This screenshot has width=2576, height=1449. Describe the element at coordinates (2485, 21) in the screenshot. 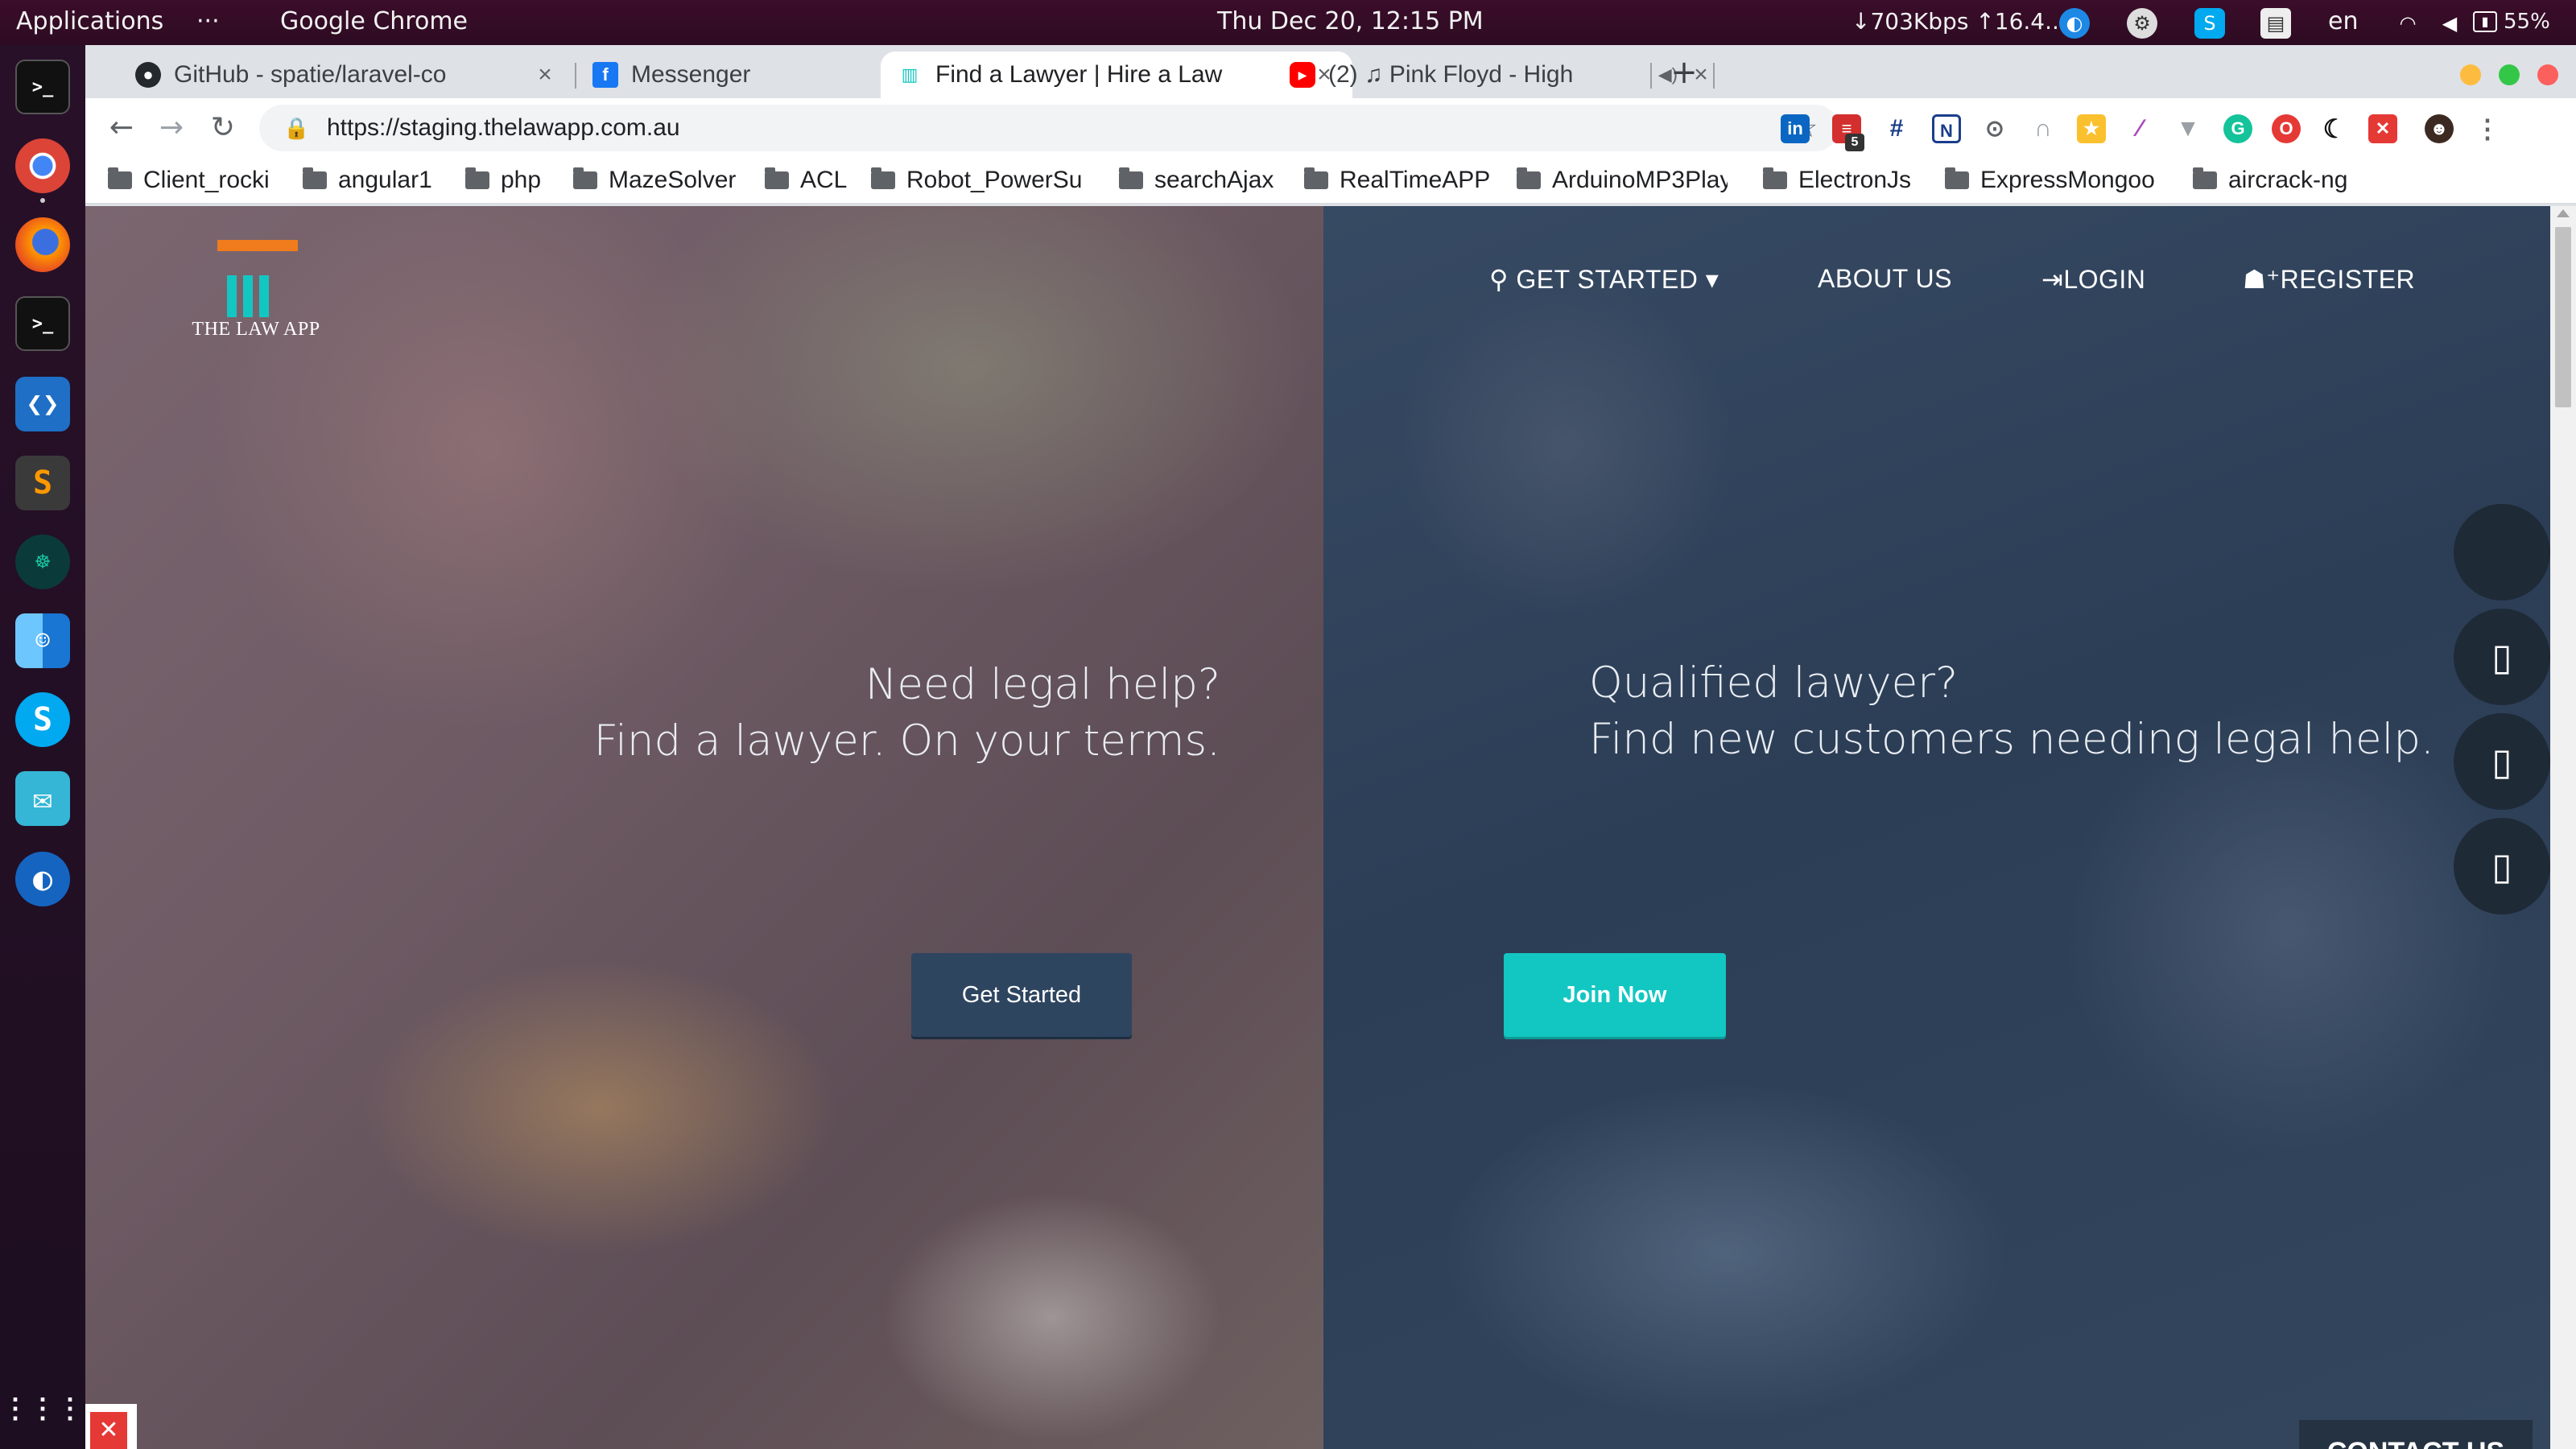

I see `battery-icon: ▮` at that location.